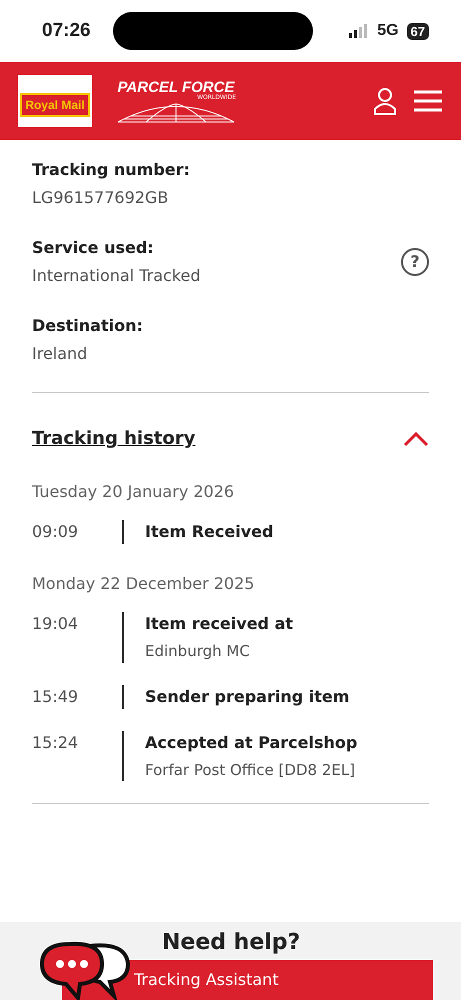 The image size is (461, 1000). What do you see at coordinates (415, 262) in the screenshot?
I see `help-button: ?` at bounding box center [415, 262].